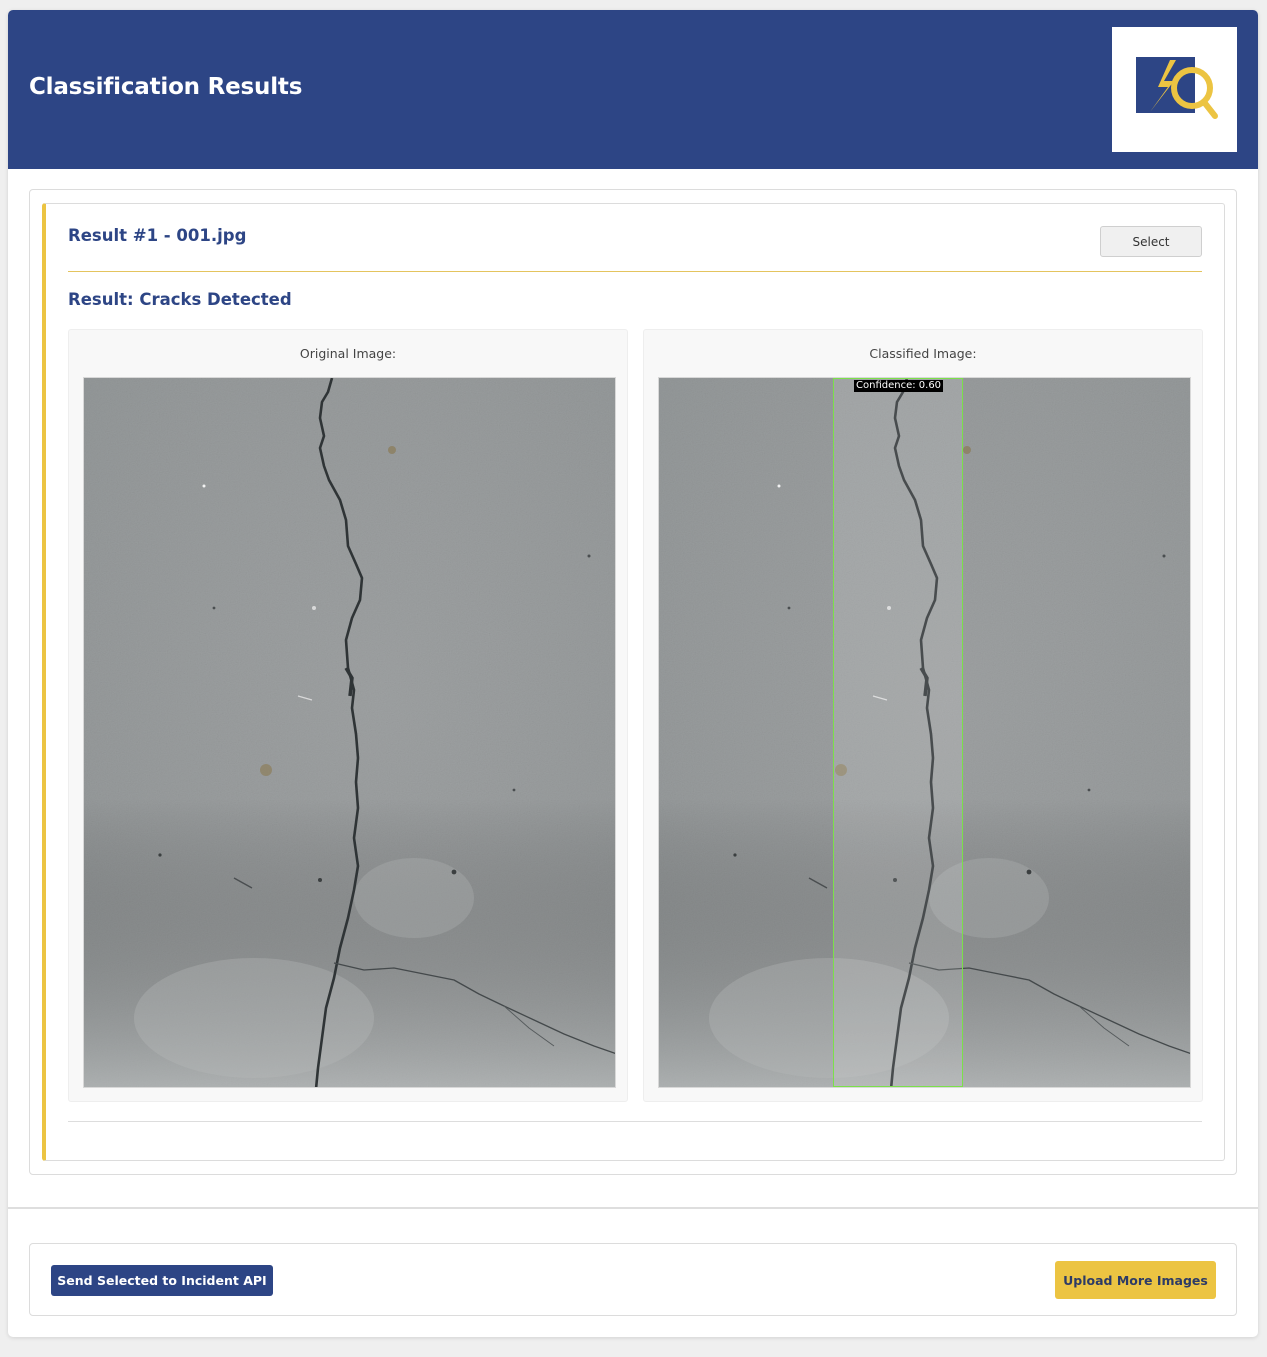 The width and height of the screenshot is (1267, 1357). What do you see at coordinates (166, 87) in the screenshot?
I see `page-title: Classification Results` at bounding box center [166, 87].